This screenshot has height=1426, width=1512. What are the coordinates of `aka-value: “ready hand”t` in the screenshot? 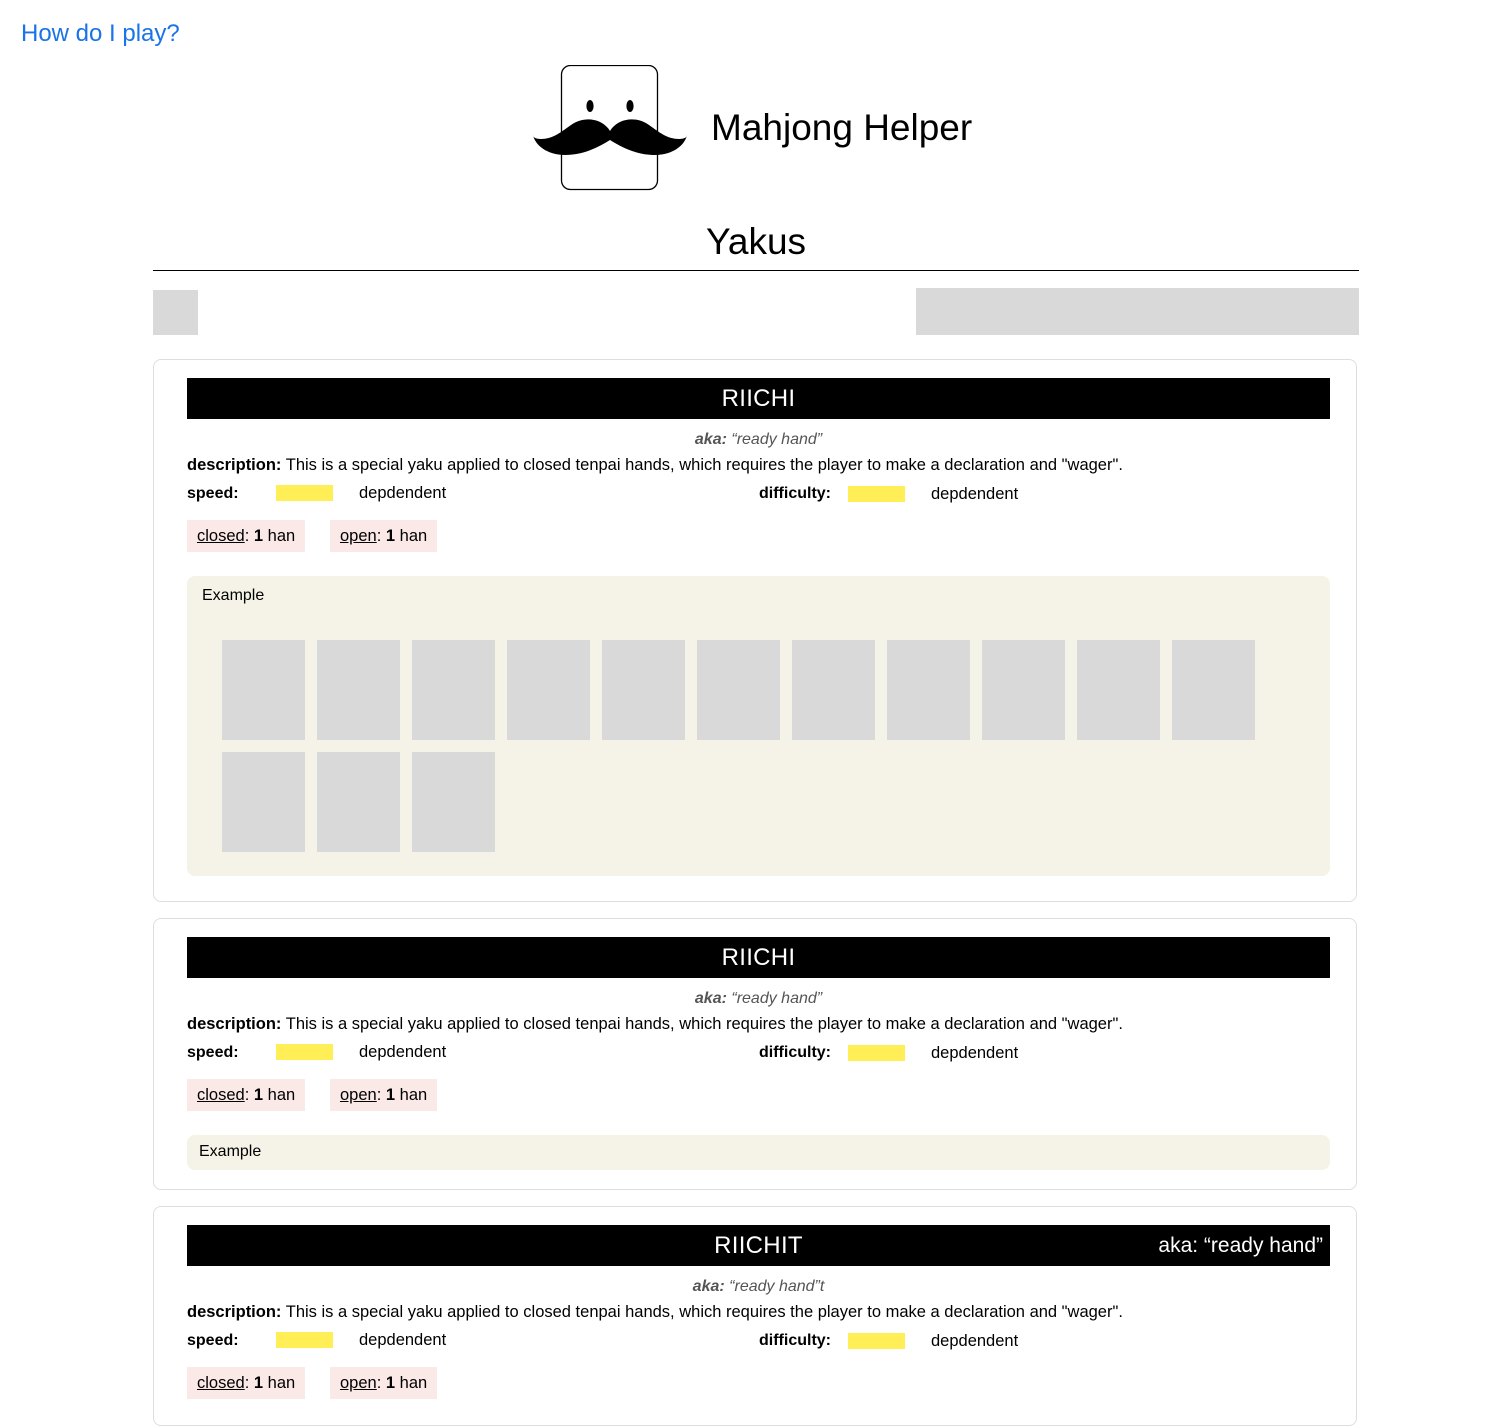 It's located at (777, 1286).